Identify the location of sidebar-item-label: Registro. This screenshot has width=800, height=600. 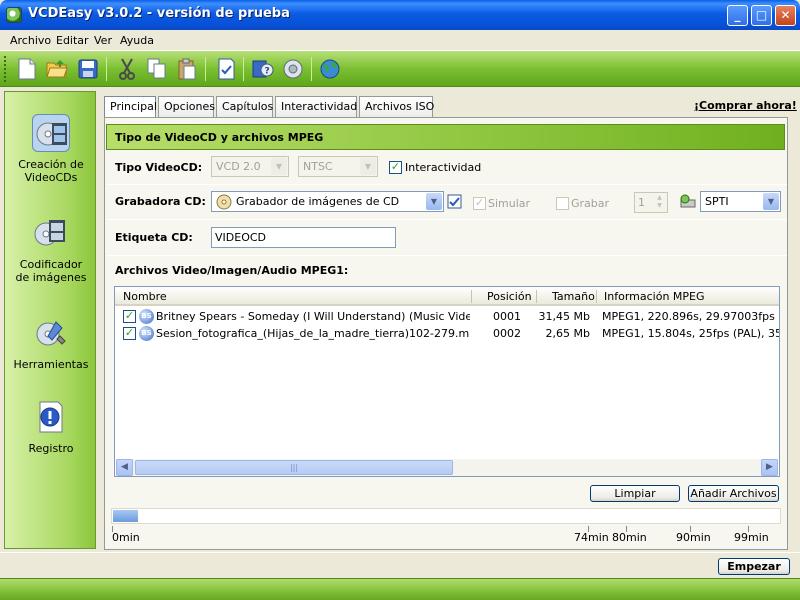
(51, 448).